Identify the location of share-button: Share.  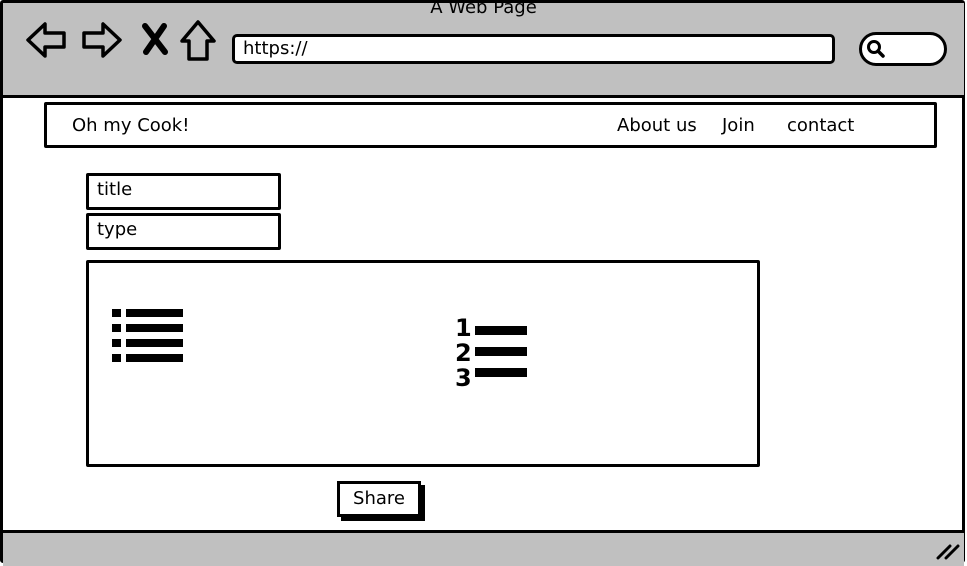
(379, 499).